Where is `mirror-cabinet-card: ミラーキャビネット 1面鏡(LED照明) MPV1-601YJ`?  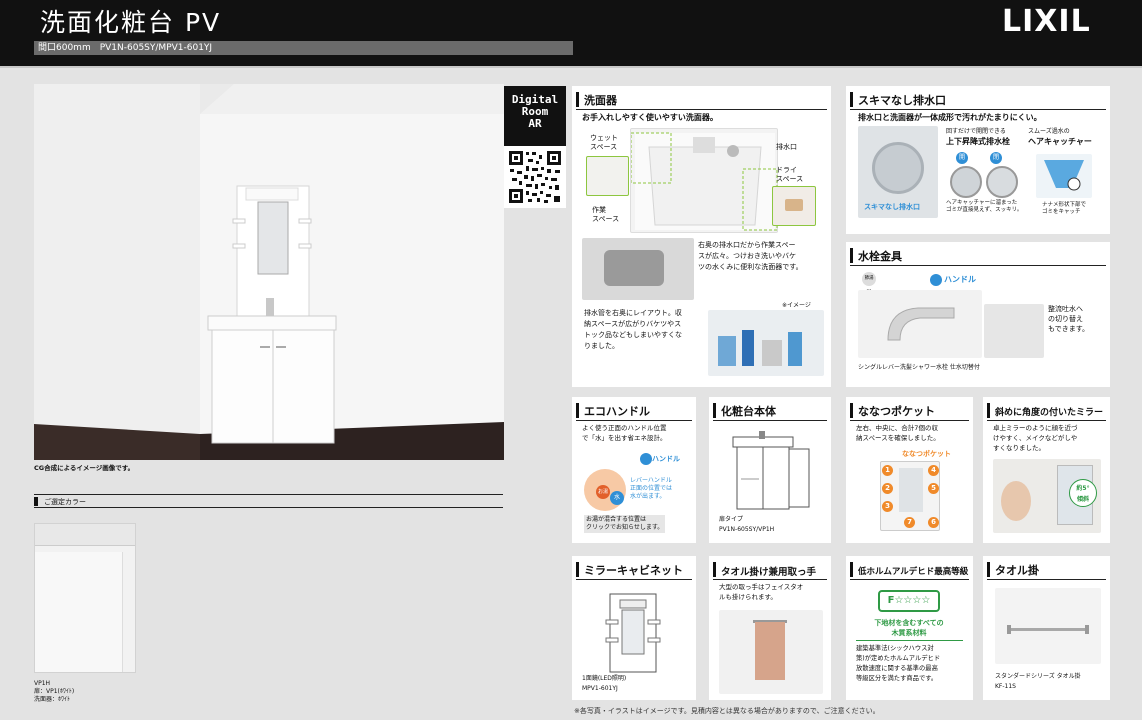
mirror-cabinet-card: ミラーキャビネット 1面鏡(LED照明) MPV1-601YJ is located at coordinates (634, 628).